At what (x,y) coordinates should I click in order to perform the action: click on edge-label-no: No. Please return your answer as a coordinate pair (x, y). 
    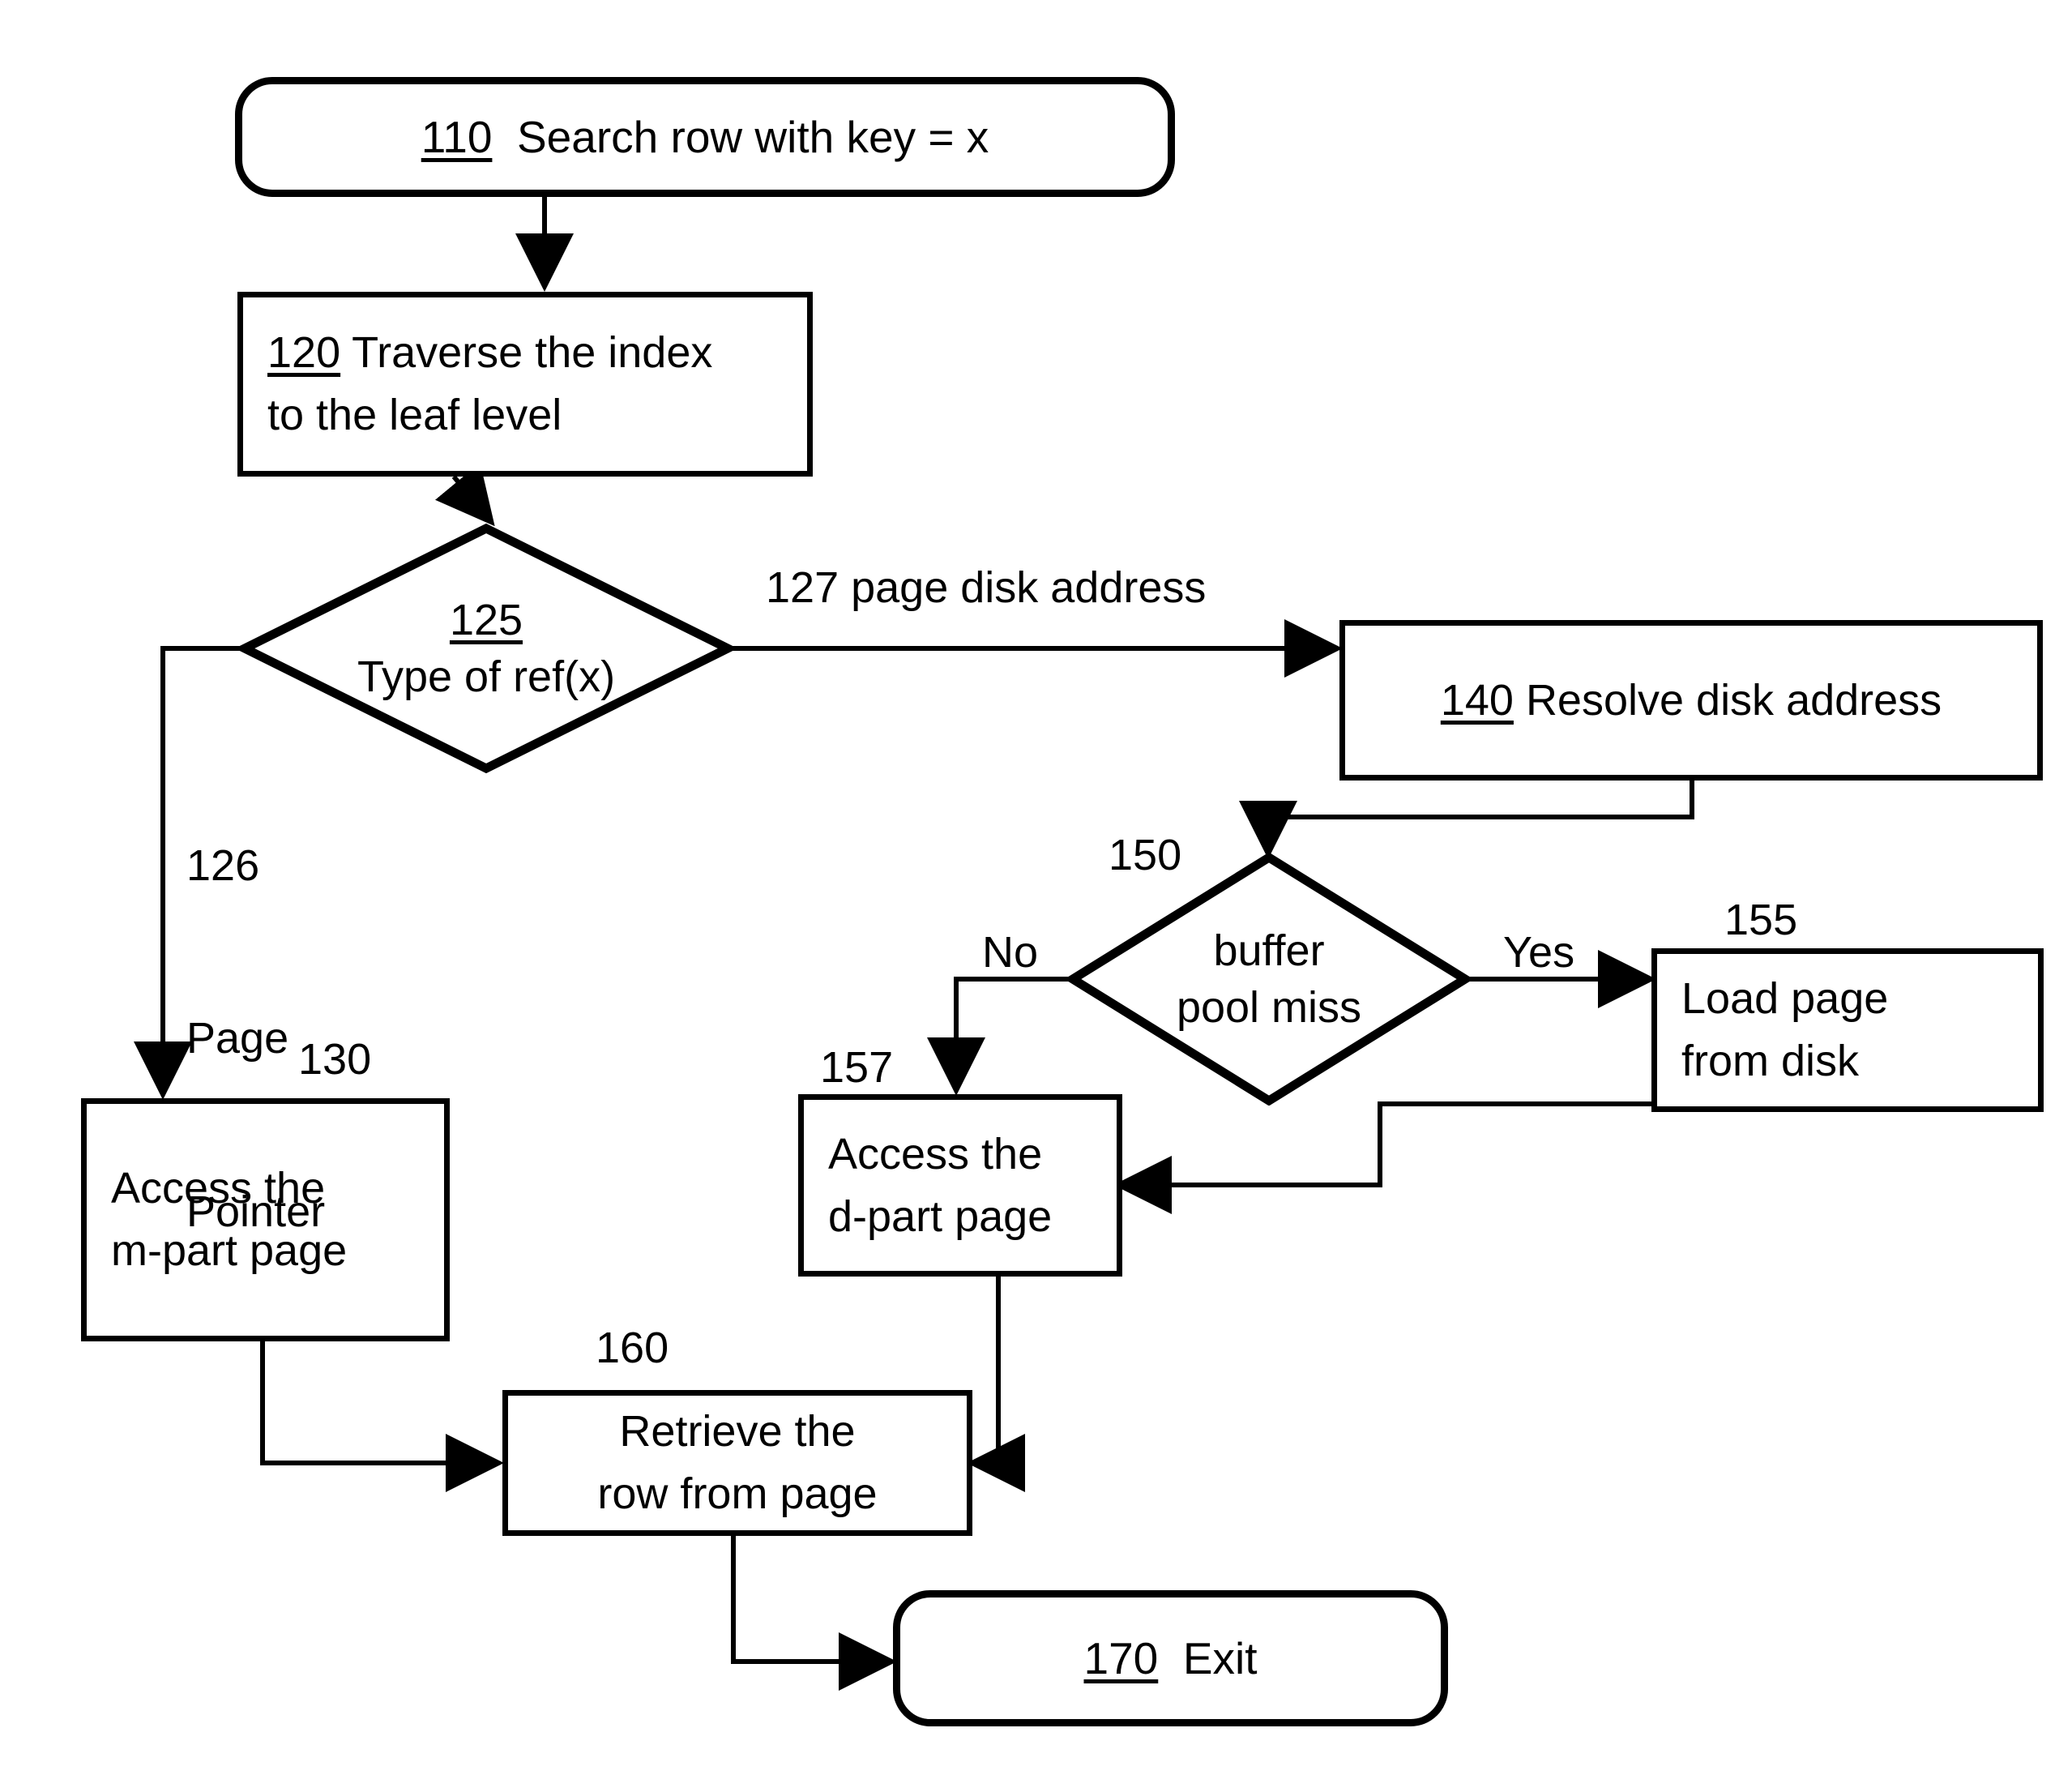
    Looking at the image, I should click on (1010, 952).